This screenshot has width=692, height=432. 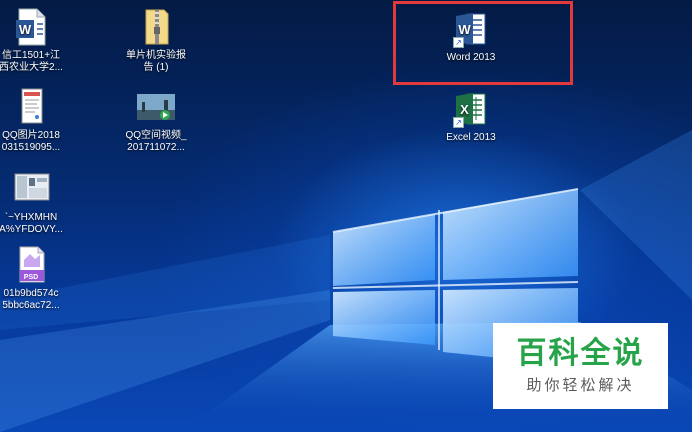 I want to click on highlight-box, so click(x=483, y=43).